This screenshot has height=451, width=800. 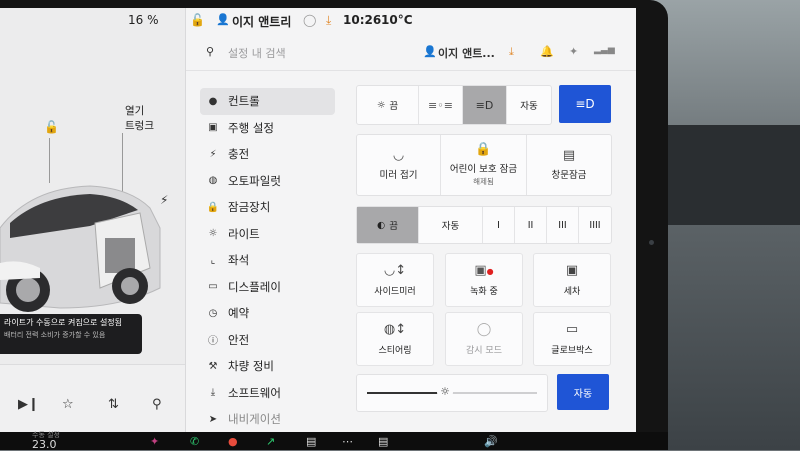 I want to click on search-input: 설정 내 검색, so click(x=257, y=53).